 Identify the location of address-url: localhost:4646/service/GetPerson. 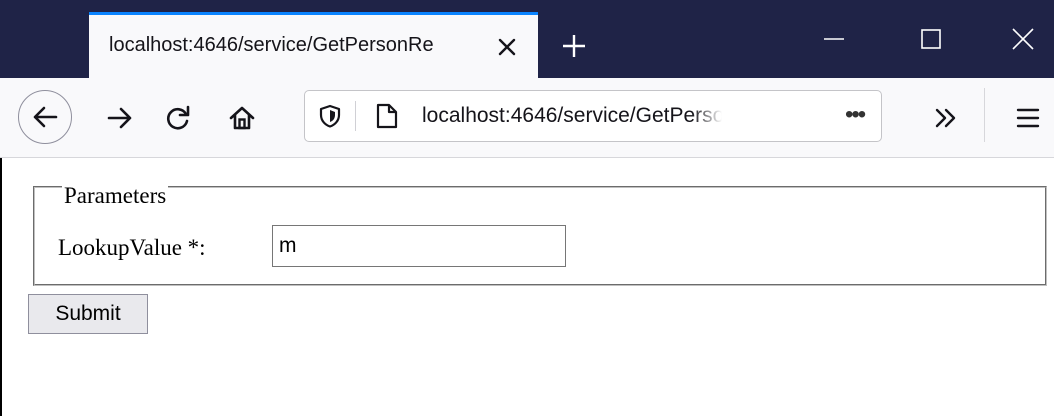
(572, 116).